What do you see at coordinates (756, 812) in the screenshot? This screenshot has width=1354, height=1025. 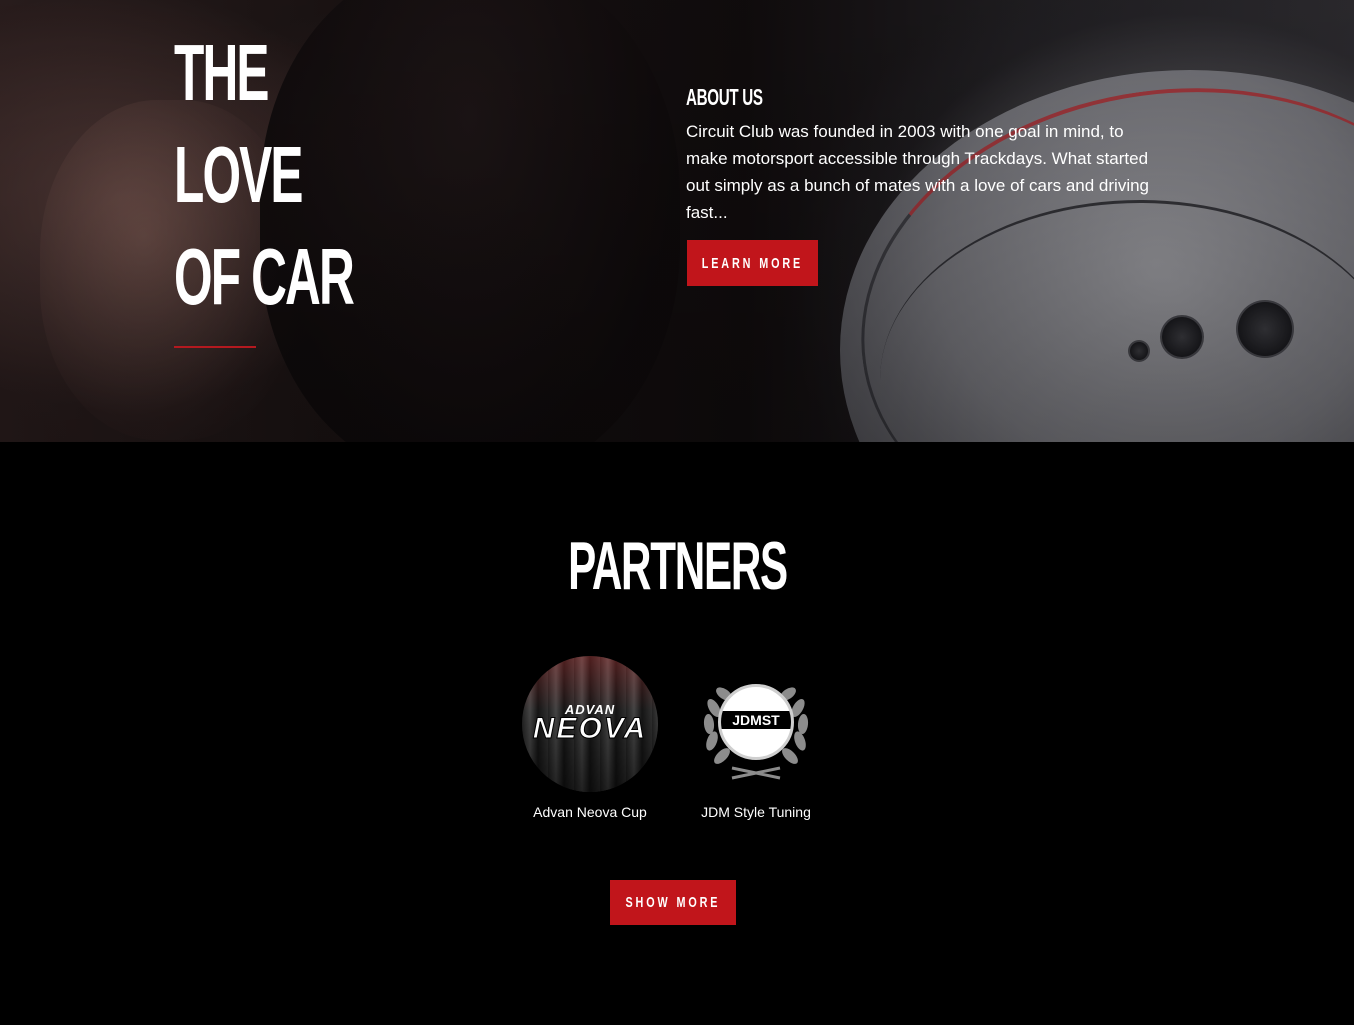 I see `partner-name: JDM Style Tuning` at bounding box center [756, 812].